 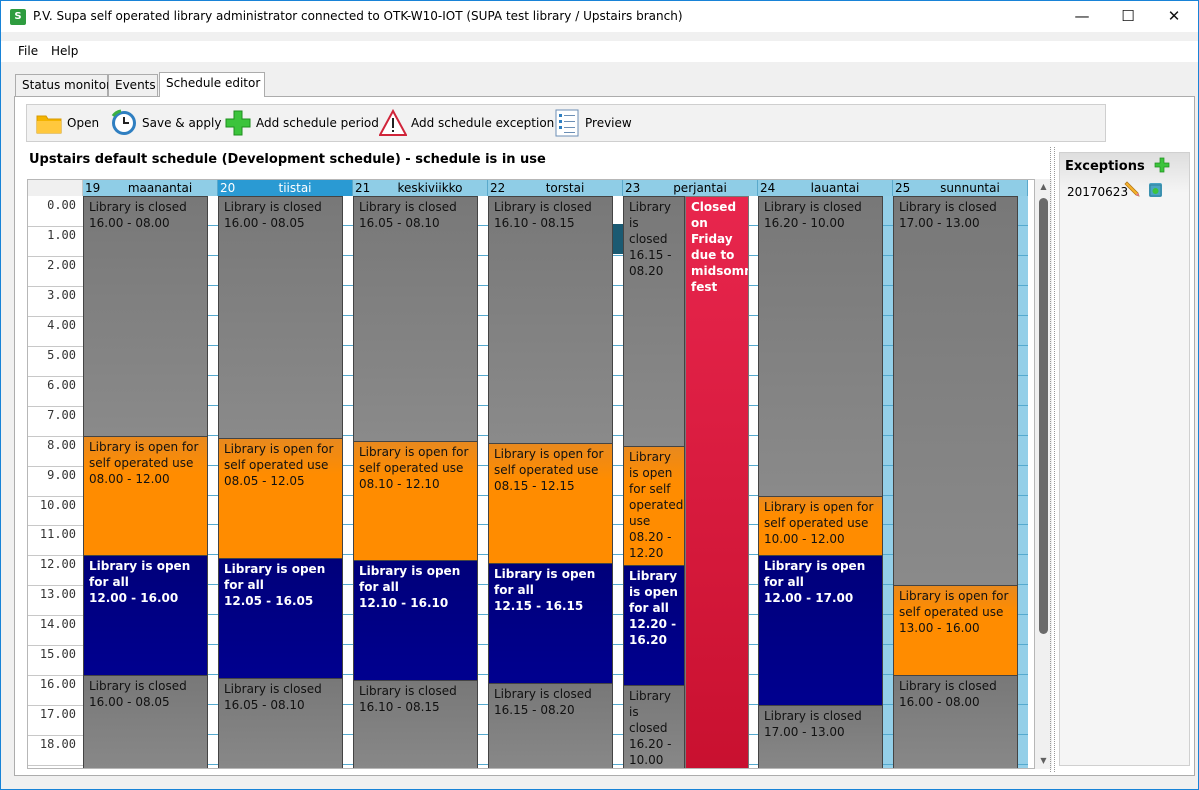 I want to click on schedule-block-open: Library is open for all 12.05 - 16.05, so click(x=280, y=618).